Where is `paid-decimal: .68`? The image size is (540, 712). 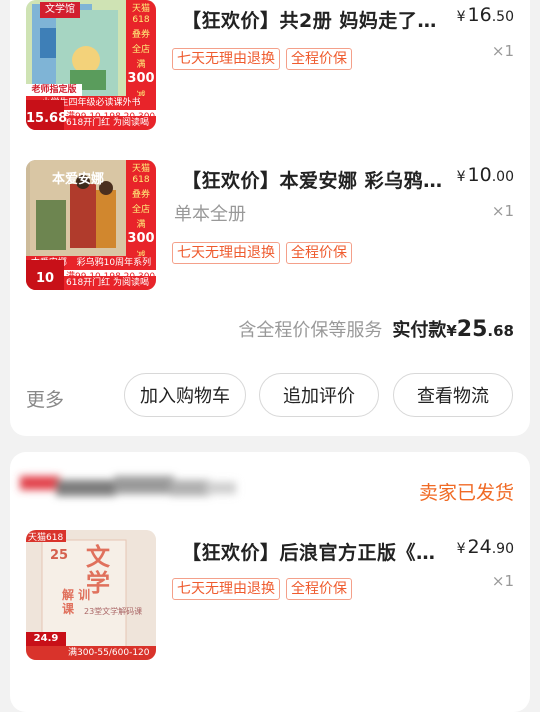 paid-decimal: .68 is located at coordinates (500, 331).